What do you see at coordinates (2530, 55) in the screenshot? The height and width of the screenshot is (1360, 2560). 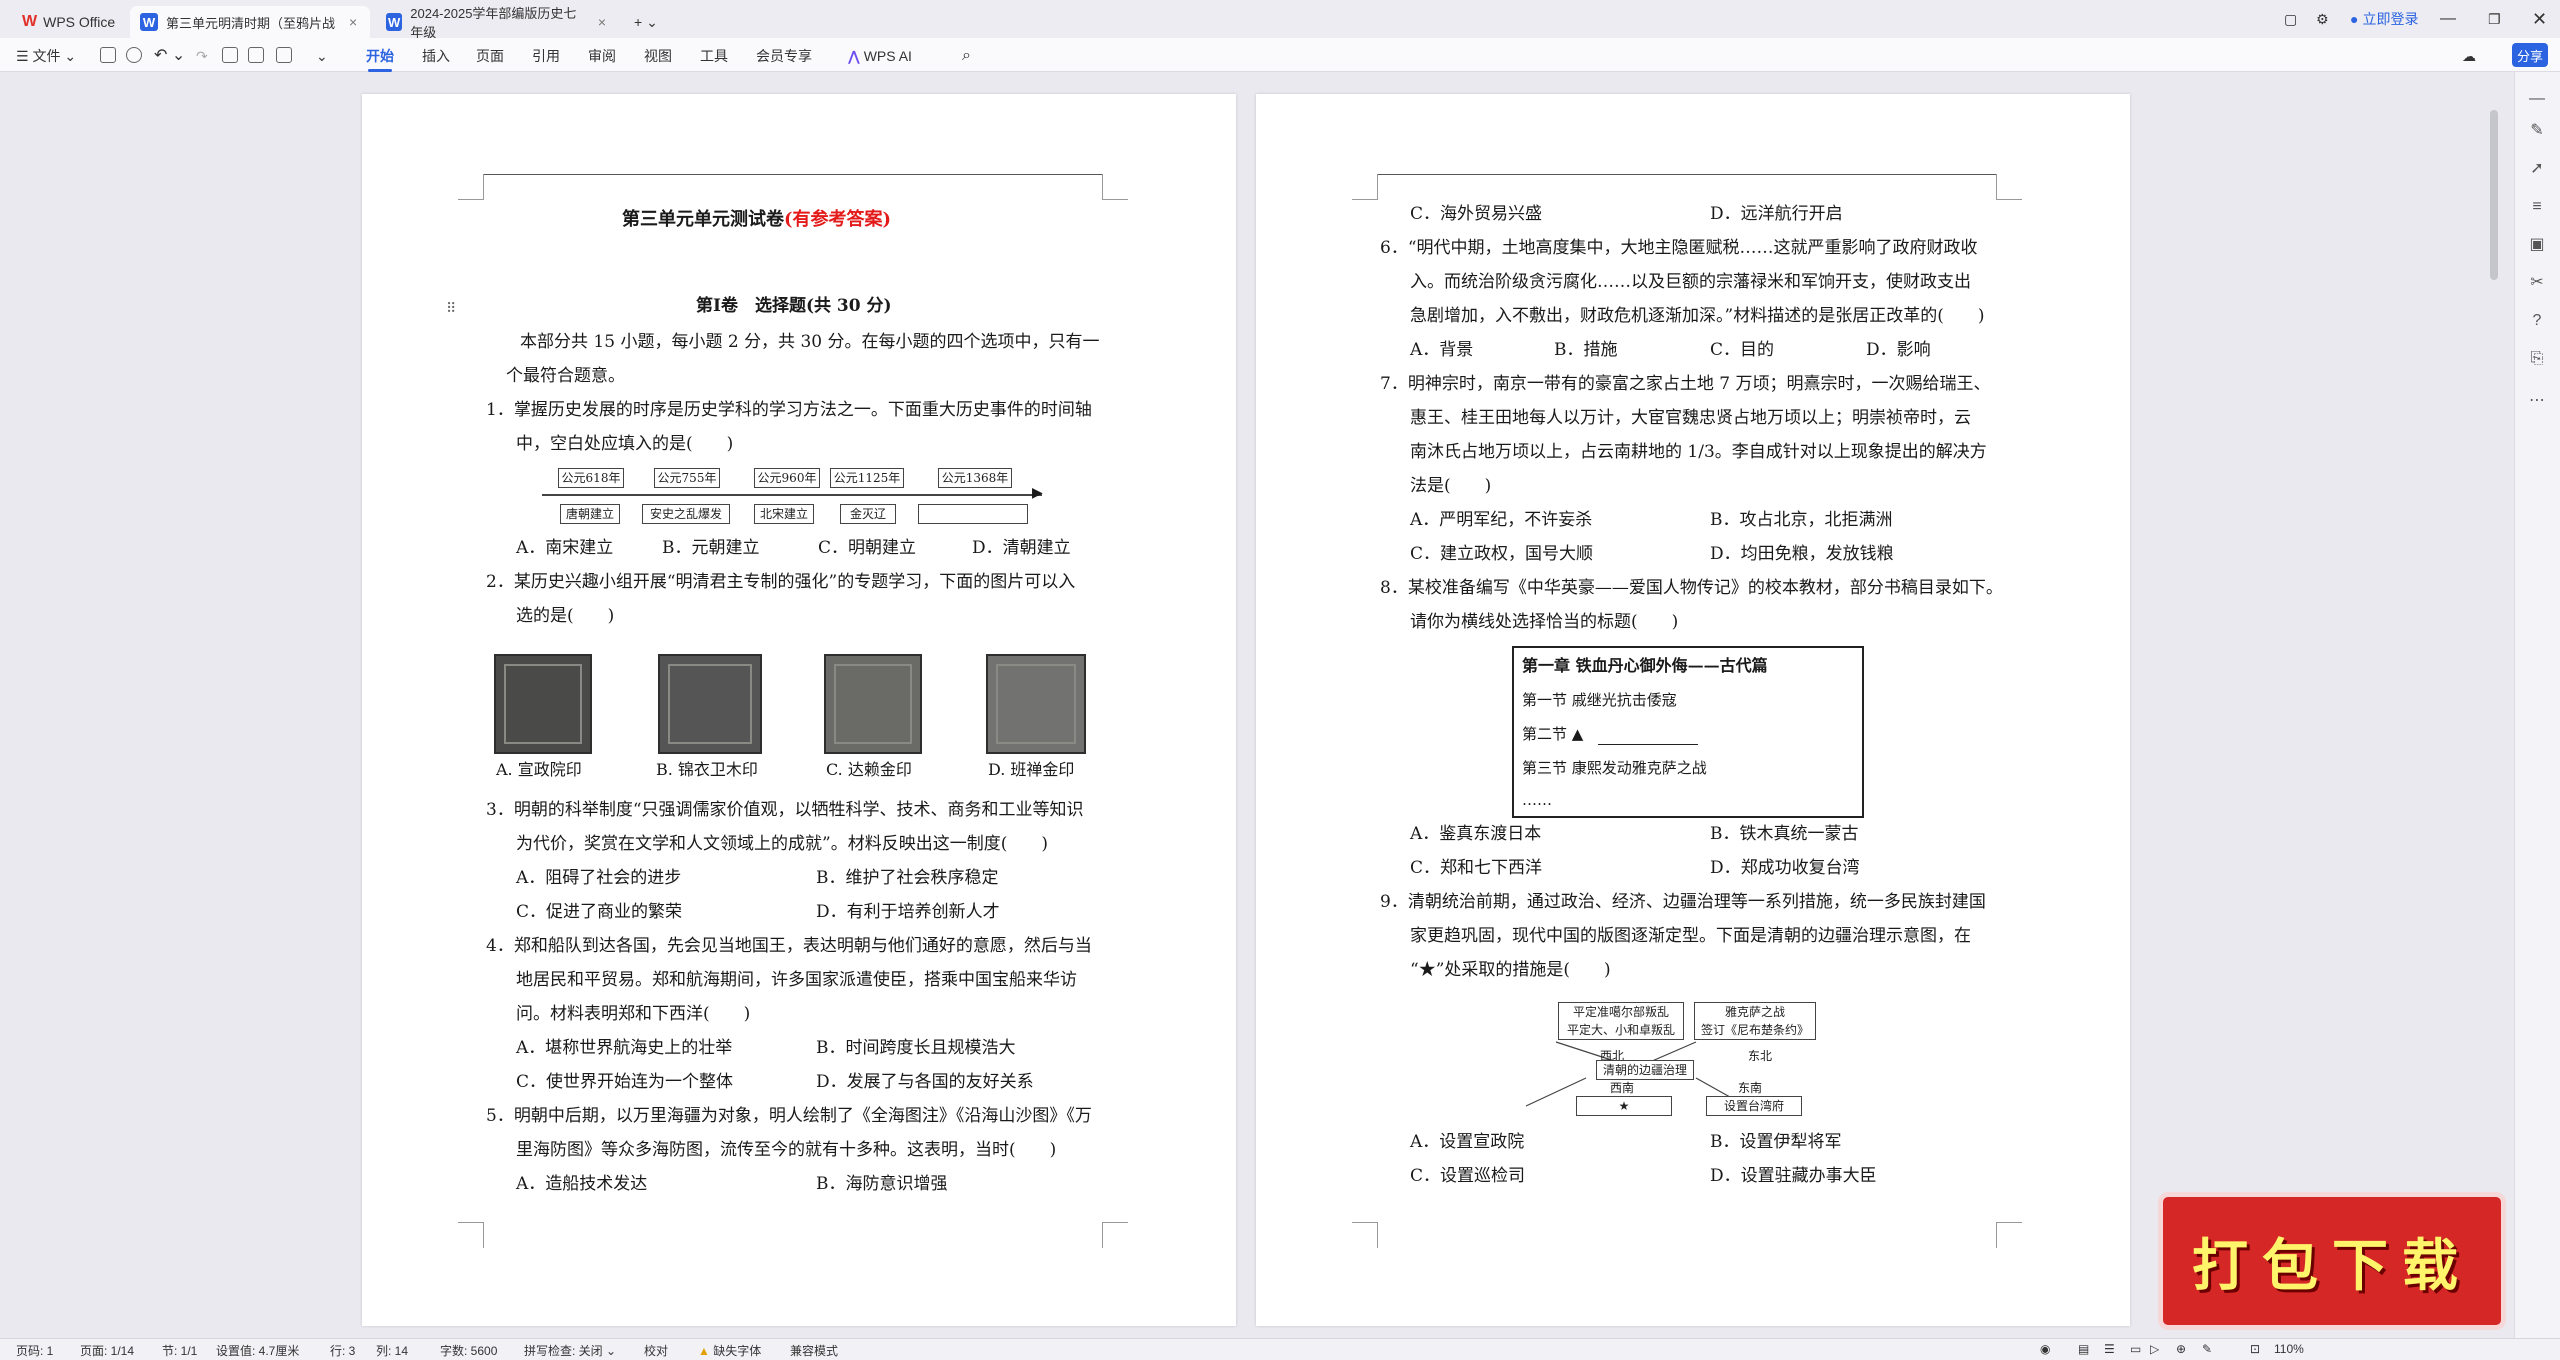 I see `share-button: 分享` at bounding box center [2530, 55].